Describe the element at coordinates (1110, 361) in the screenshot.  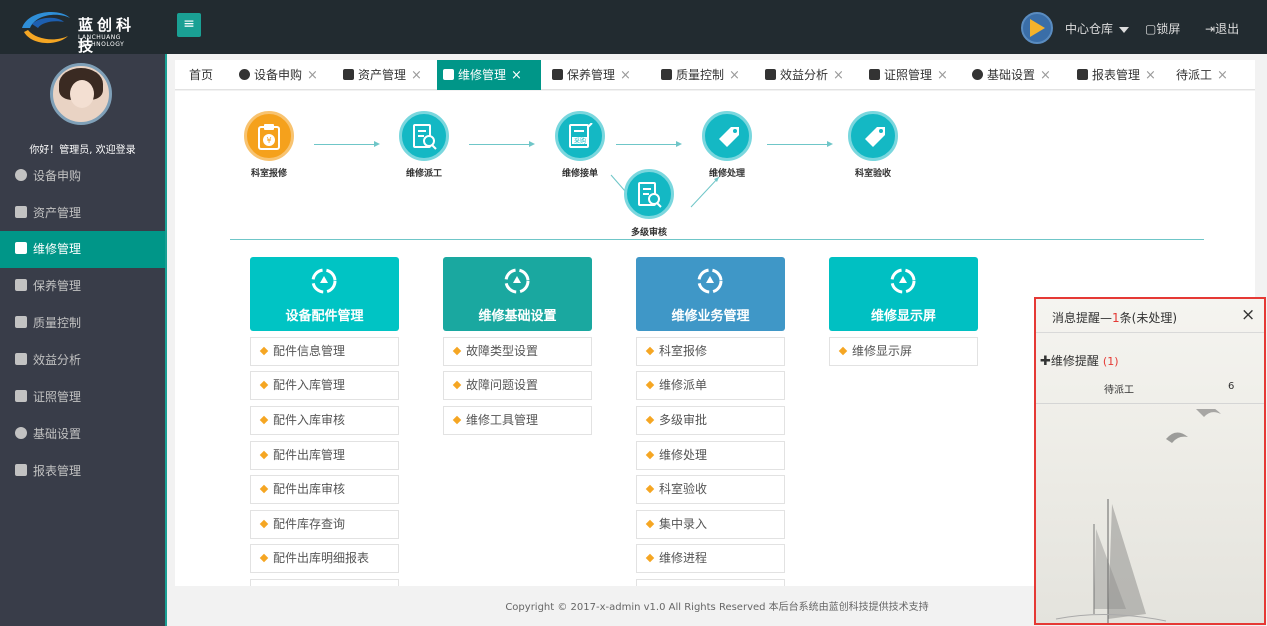
I see `popup-group-count: (1)` at that location.